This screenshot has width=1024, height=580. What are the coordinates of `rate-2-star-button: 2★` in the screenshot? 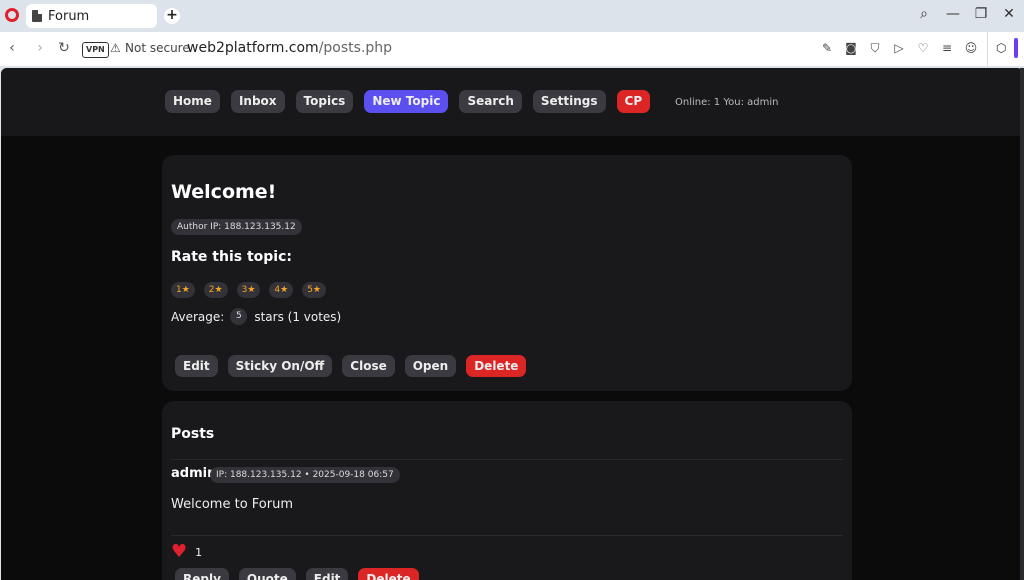 It's located at (215, 290).